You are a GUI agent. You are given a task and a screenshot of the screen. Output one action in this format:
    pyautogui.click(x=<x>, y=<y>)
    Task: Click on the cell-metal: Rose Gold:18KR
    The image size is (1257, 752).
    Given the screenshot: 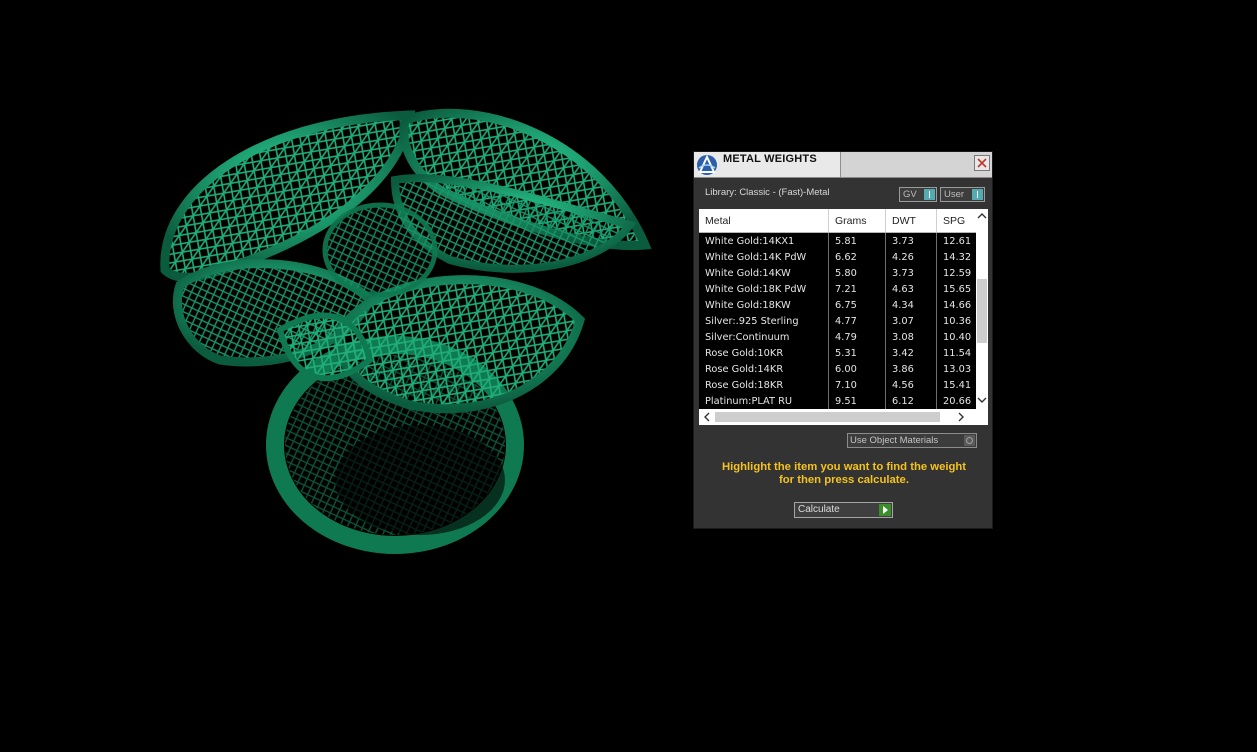 What is the action you would take?
    pyautogui.click(x=764, y=385)
    